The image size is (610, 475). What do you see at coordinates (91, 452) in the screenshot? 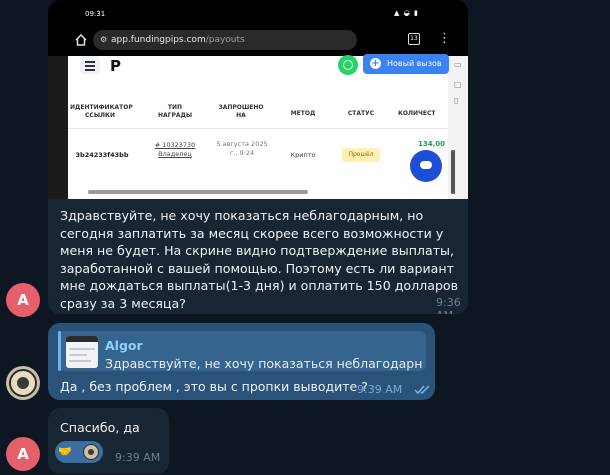
I see `reaction-avatar` at bounding box center [91, 452].